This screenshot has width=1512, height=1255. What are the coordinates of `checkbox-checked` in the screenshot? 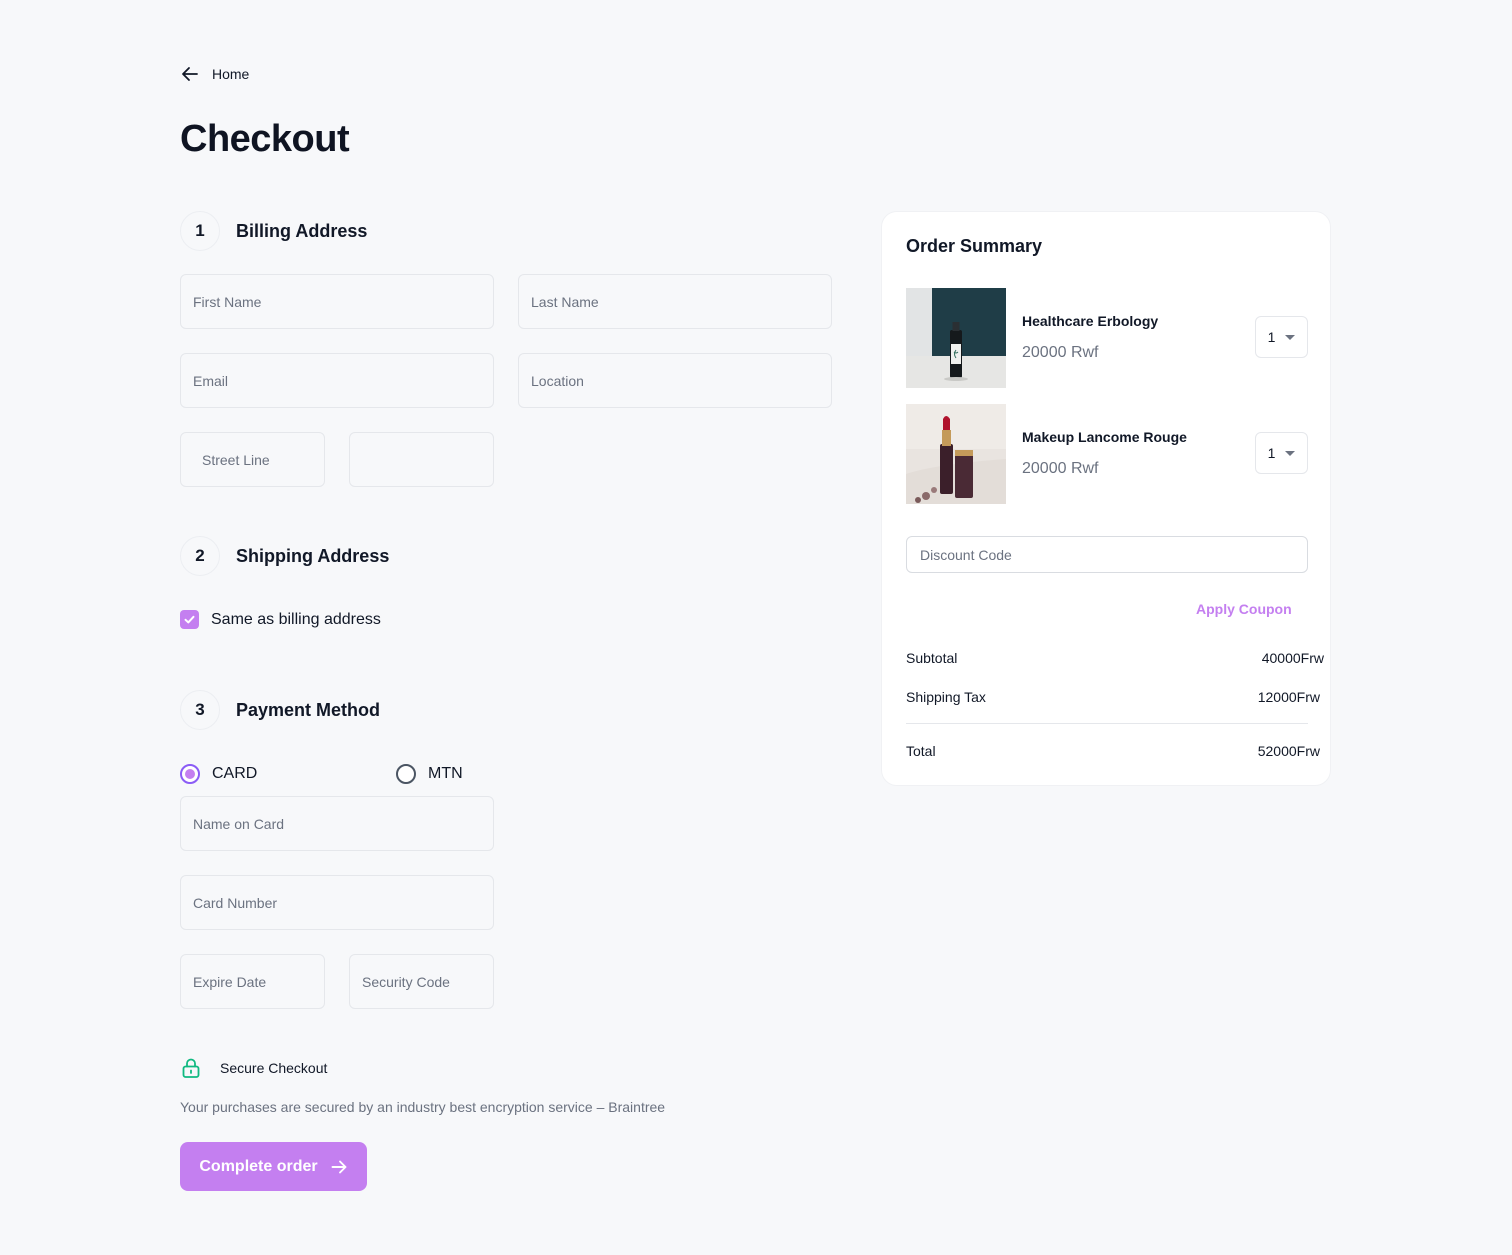 It's located at (189, 619).